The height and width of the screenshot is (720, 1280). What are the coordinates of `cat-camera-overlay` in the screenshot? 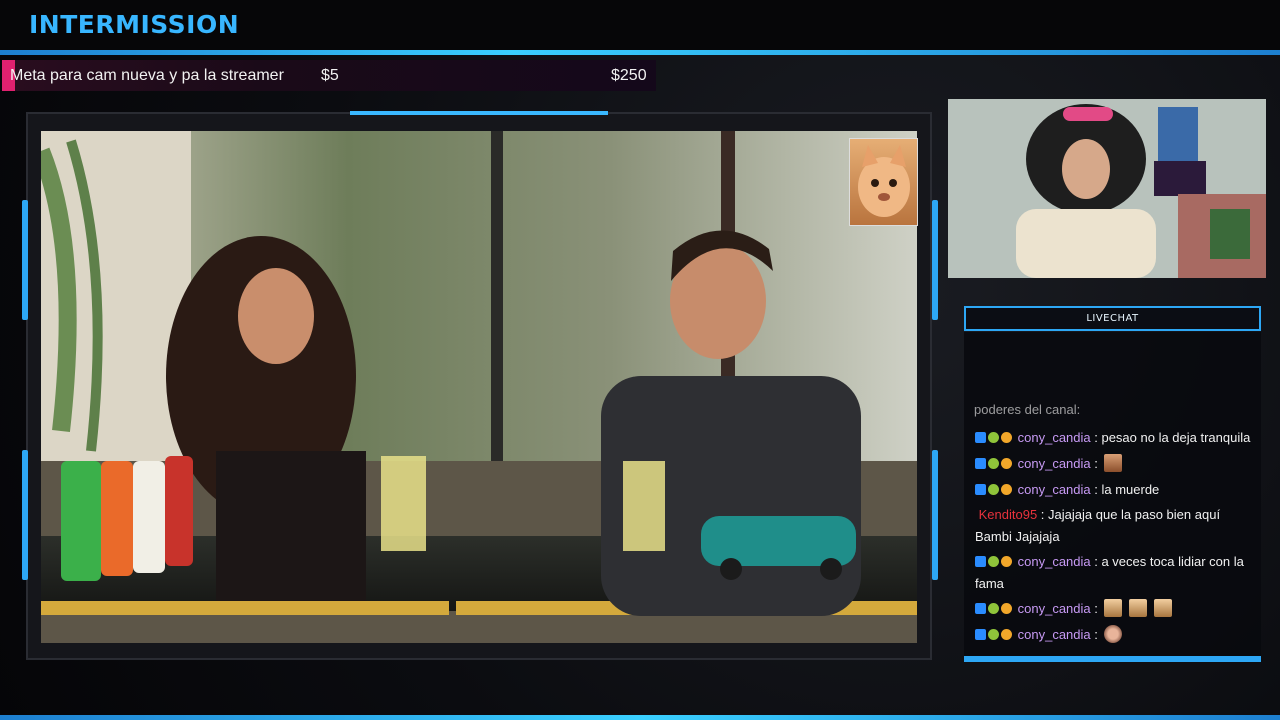 It's located at (883, 182).